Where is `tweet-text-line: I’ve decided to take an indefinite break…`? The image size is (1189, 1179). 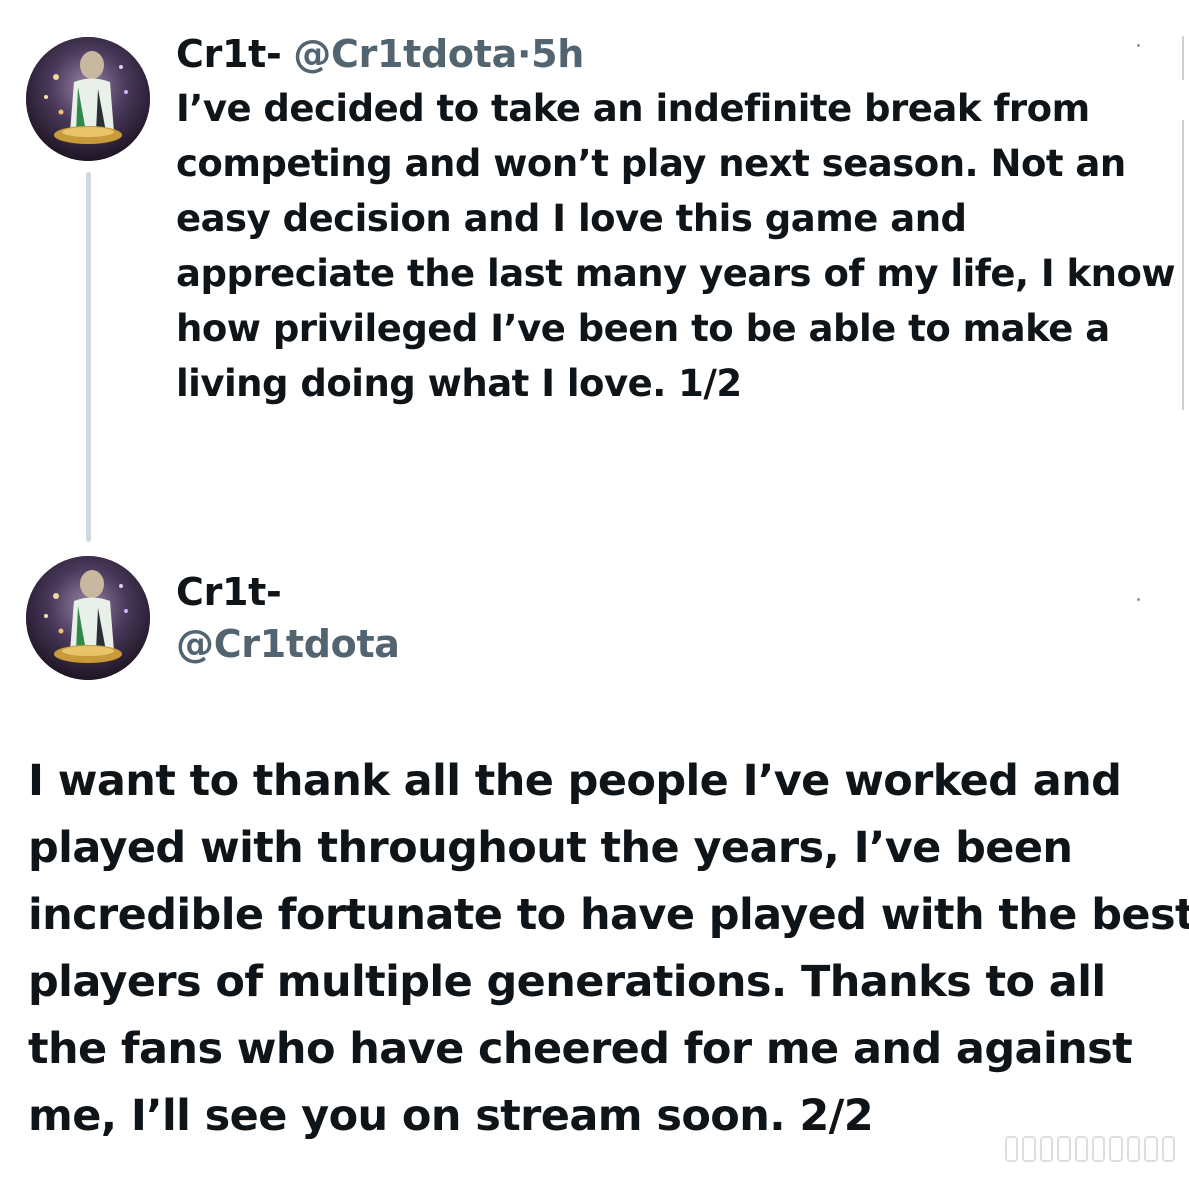 tweet-text-line: I’ve decided to take an indefinite break… is located at coordinates (633, 108).